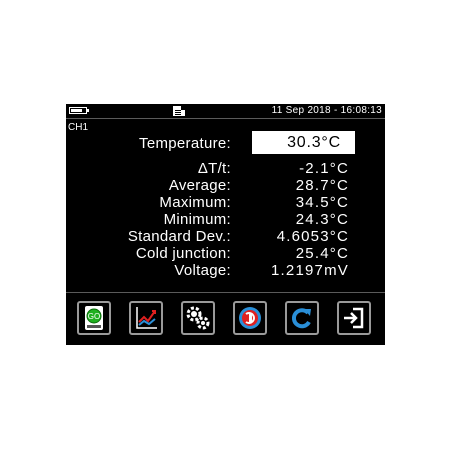 The height and width of the screenshot is (450, 450). Describe the element at coordinates (322, 219) in the screenshot. I see `minimum-value: 24.3°C` at that location.